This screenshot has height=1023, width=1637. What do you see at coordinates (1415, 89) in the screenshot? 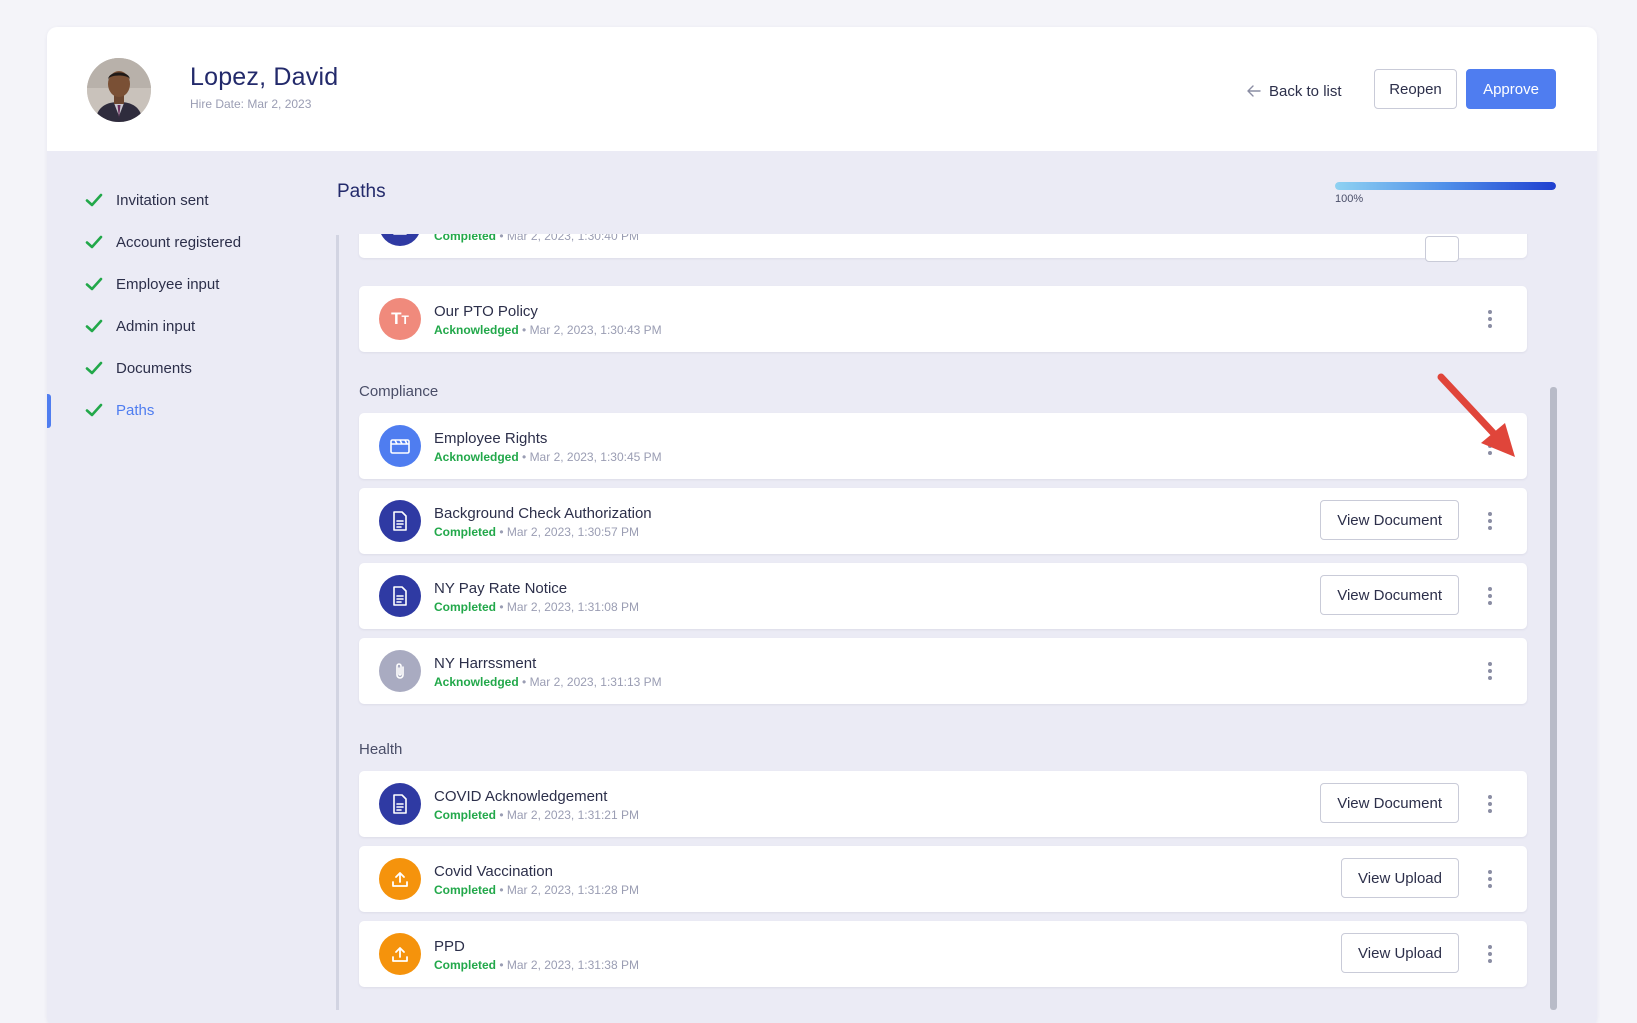
I see `reopen-button: Reopen` at bounding box center [1415, 89].